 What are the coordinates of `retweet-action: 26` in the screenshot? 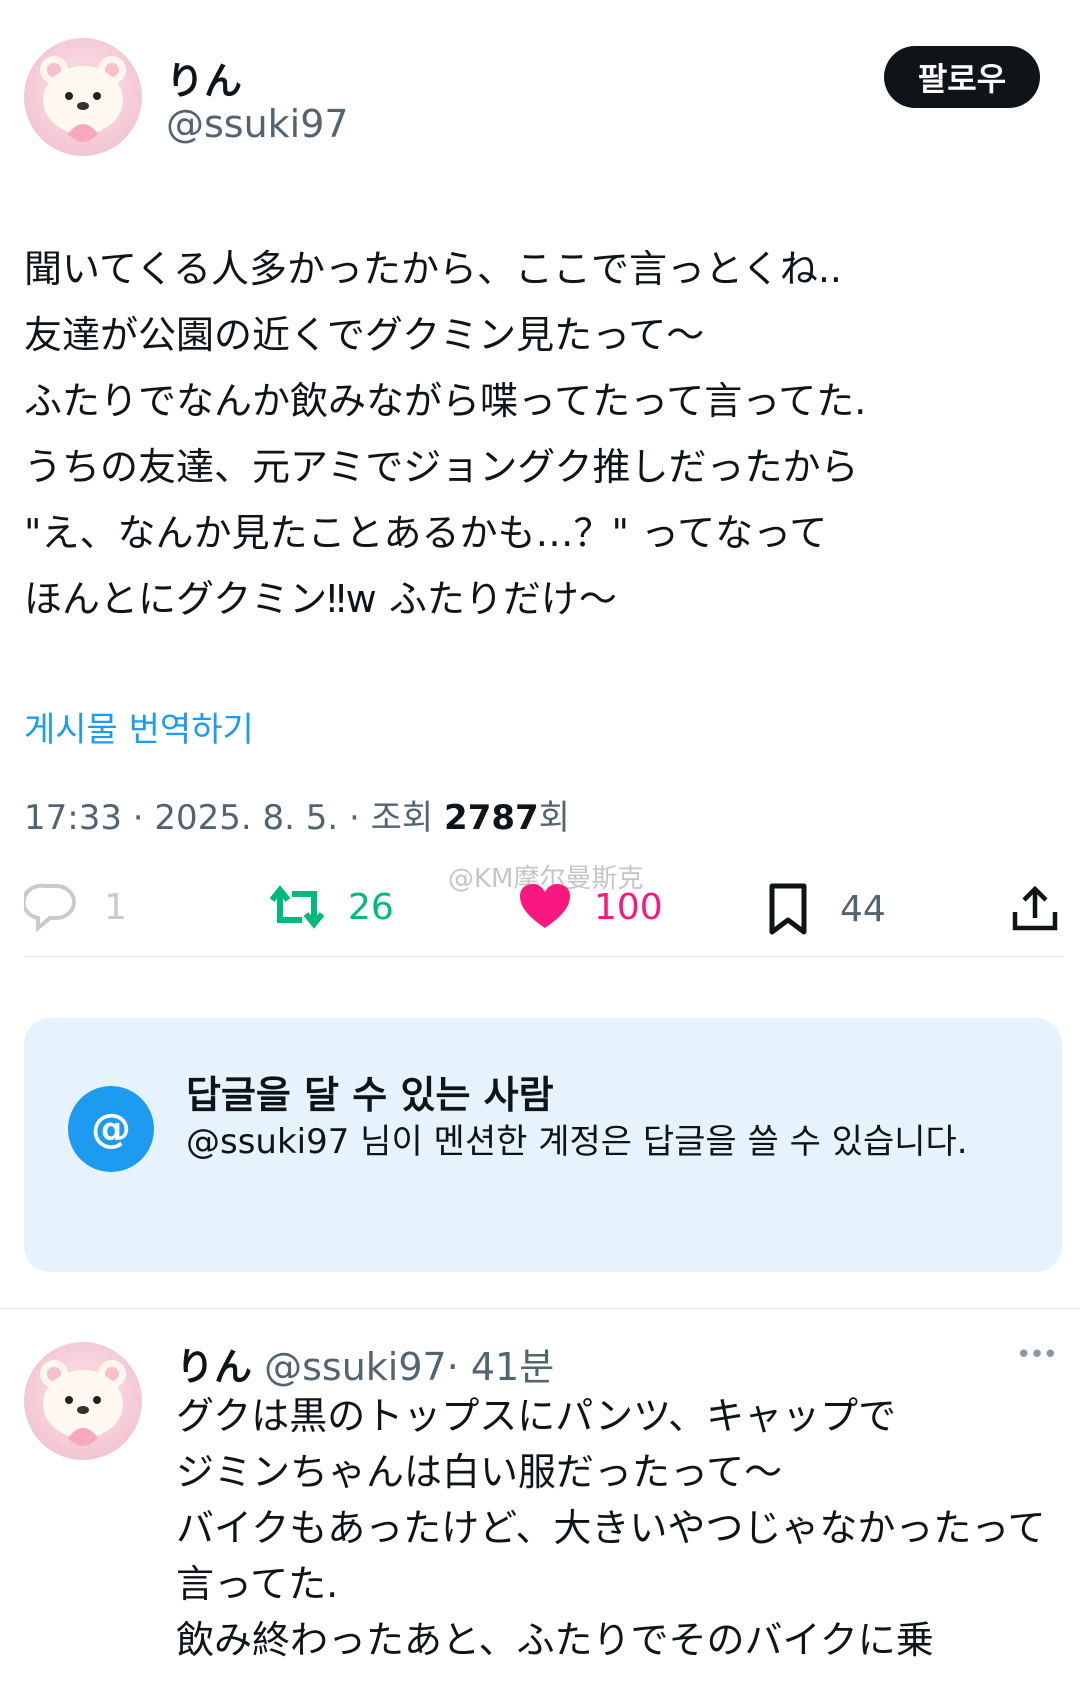 It's located at (331, 907).